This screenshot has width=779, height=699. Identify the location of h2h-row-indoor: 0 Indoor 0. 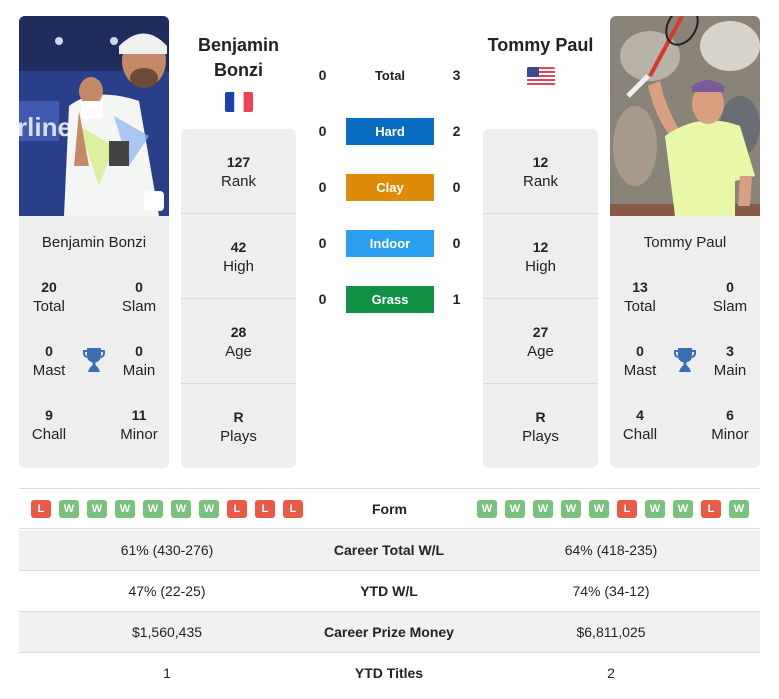
(390, 243).